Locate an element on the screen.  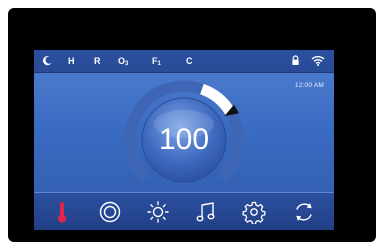
nav-settings-button is located at coordinates (254, 212).